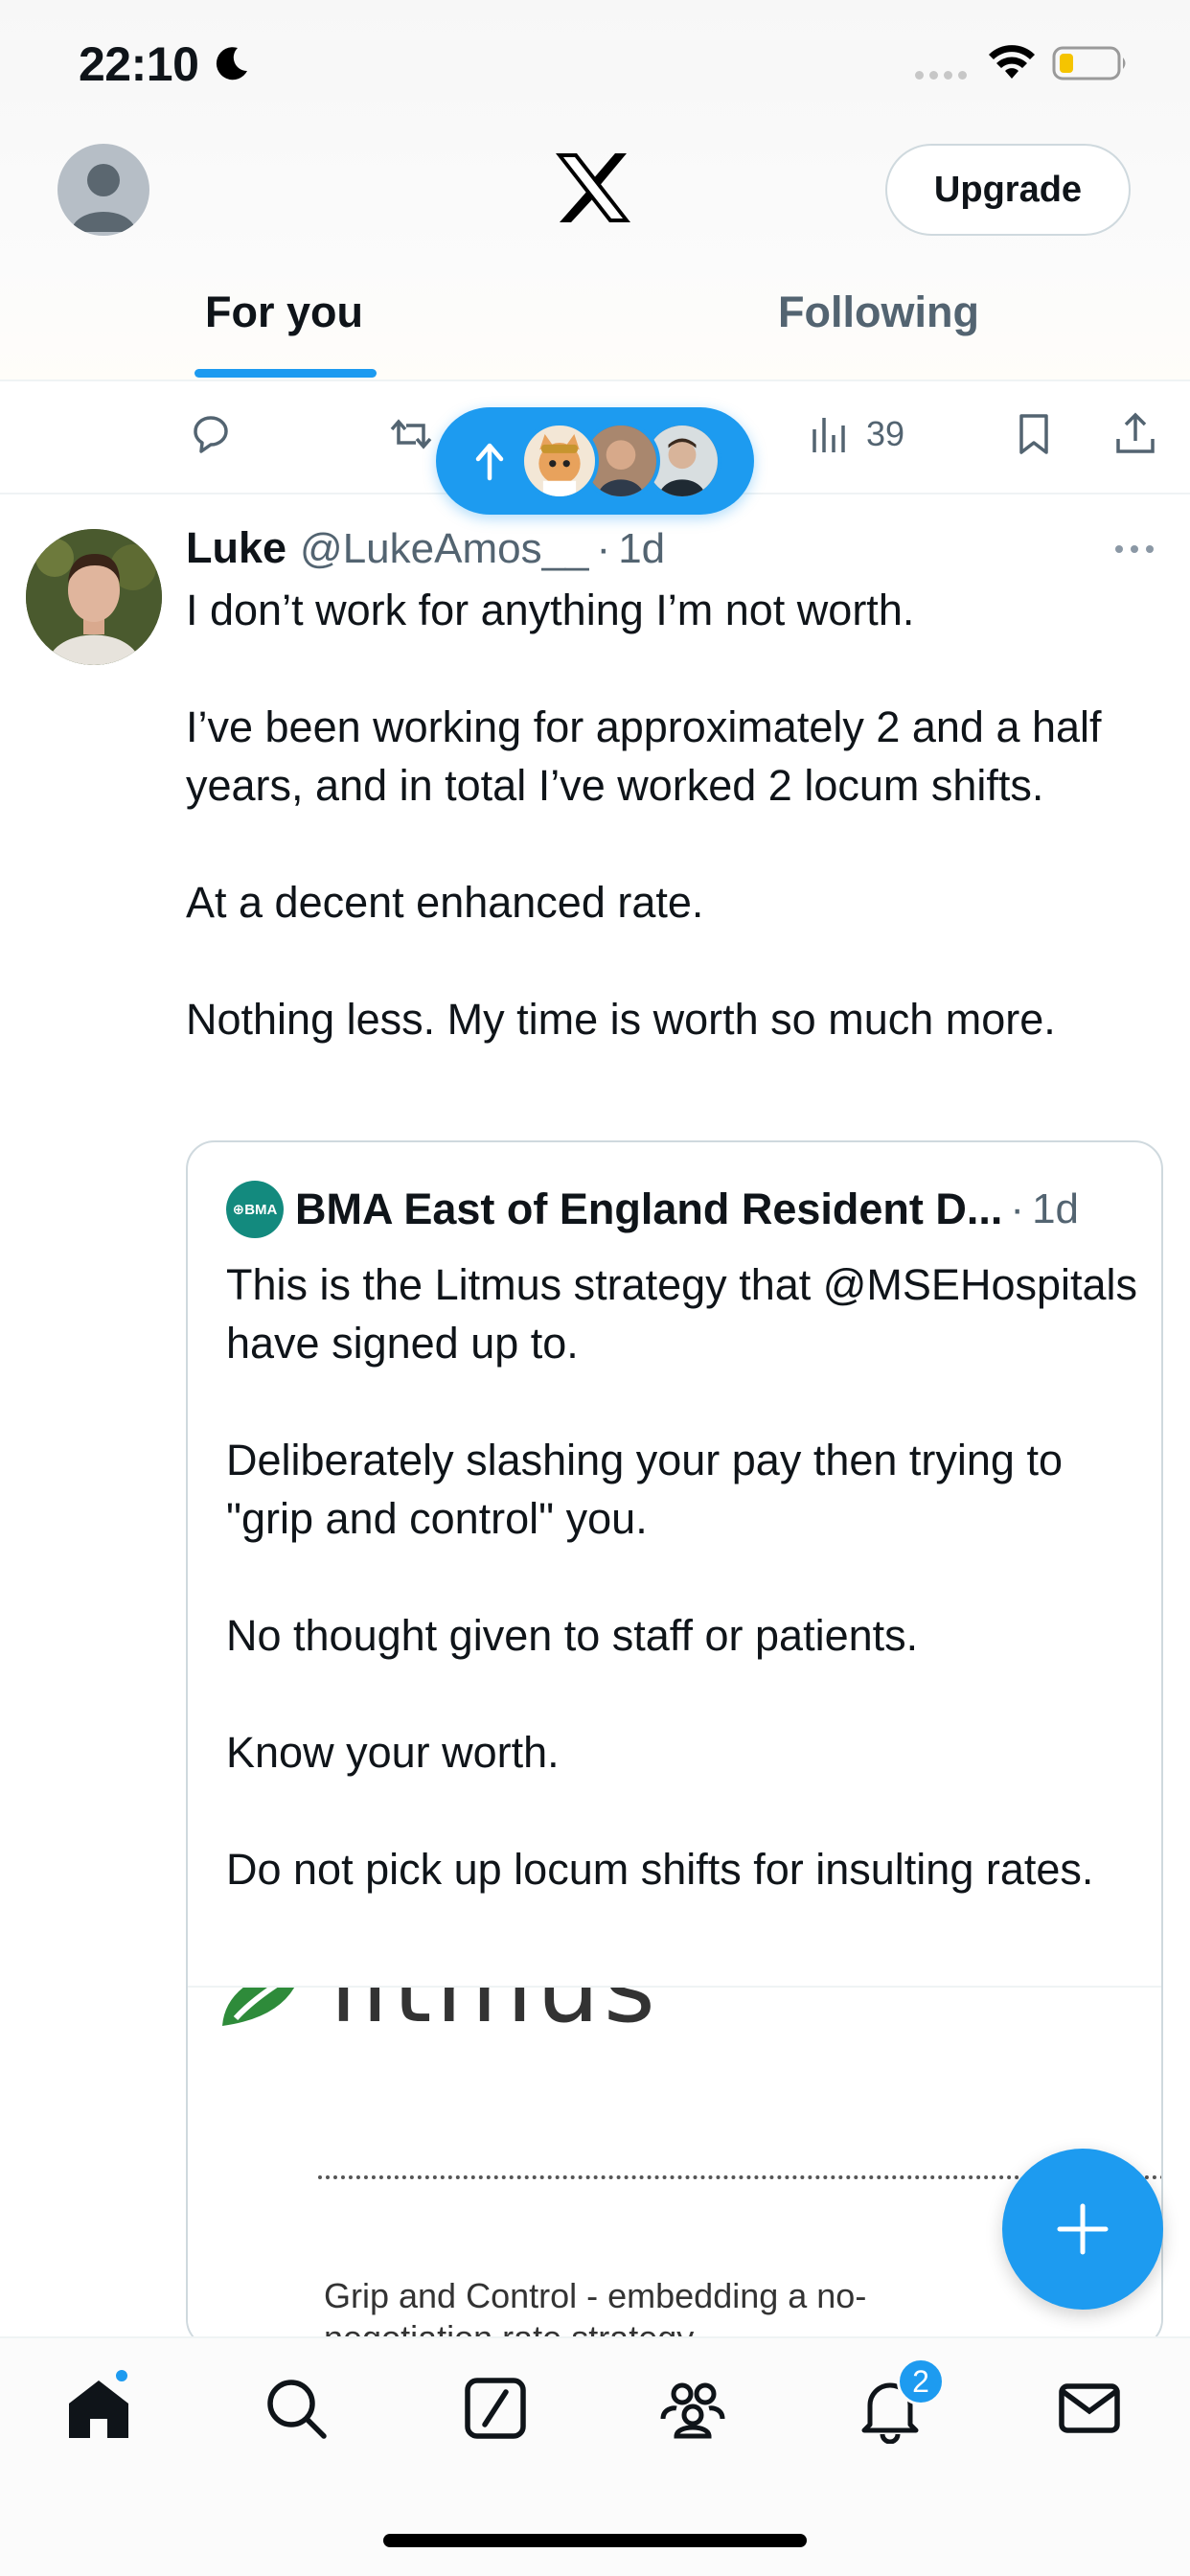 This screenshot has width=1190, height=2576. What do you see at coordinates (139, 64) in the screenshot?
I see `status-time: 22:10` at bounding box center [139, 64].